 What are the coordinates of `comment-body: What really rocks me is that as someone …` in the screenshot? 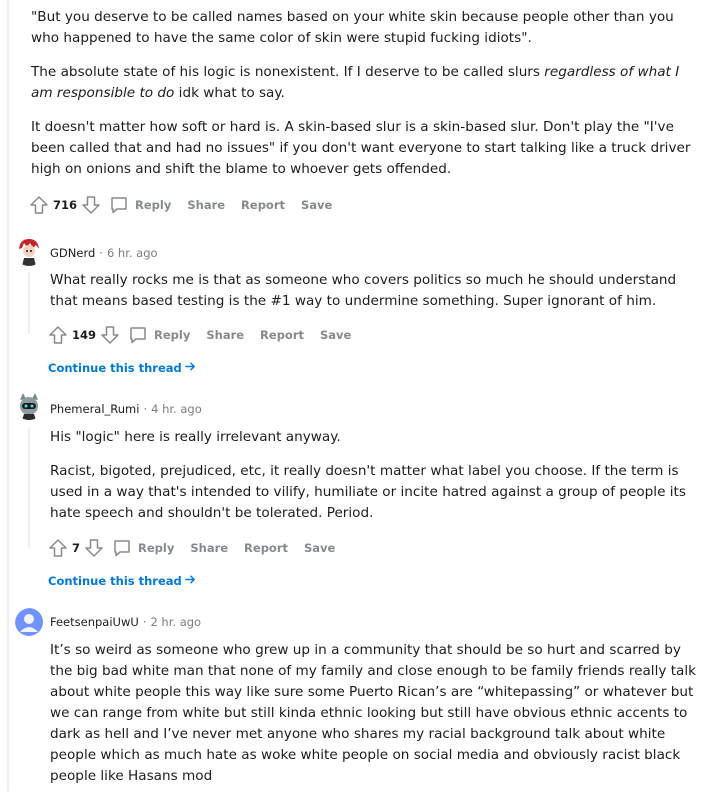 It's located at (375, 297).